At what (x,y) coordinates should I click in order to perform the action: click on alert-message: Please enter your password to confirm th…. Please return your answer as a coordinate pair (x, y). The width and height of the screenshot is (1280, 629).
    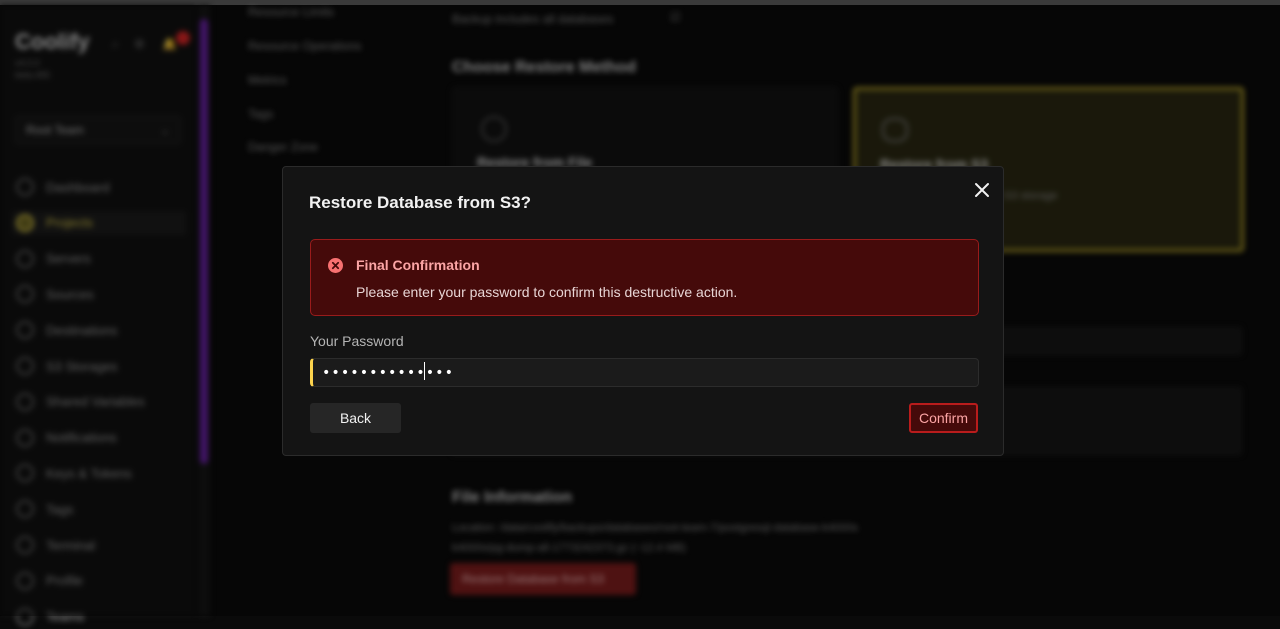
    Looking at the image, I should click on (547, 292).